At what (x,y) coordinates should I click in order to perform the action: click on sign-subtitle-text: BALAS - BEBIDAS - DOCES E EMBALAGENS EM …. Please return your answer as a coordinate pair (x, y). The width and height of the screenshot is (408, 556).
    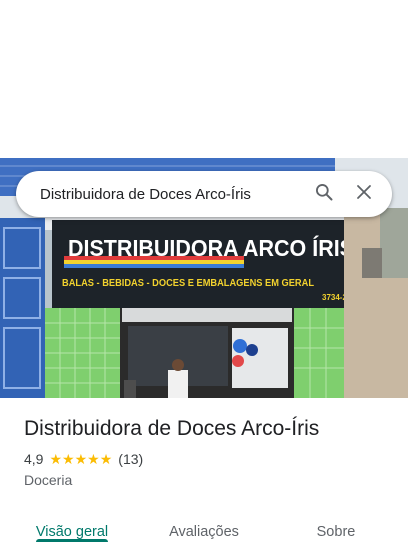
    Looking at the image, I should click on (188, 283).